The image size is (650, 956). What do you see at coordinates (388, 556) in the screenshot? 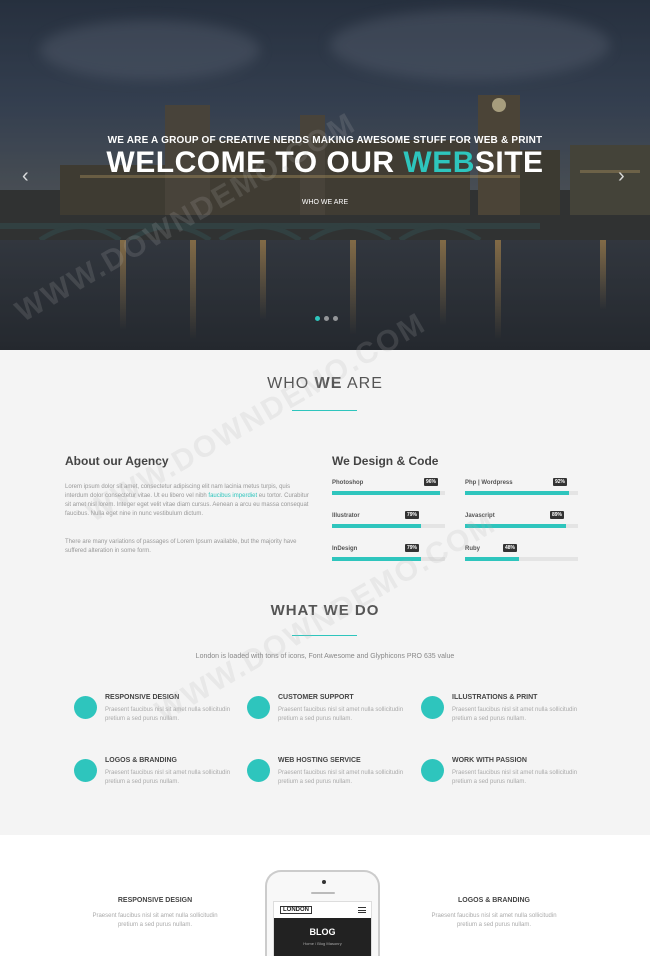
I see `skill-bar: InDesign 79%` at bounding box center [388, 556].